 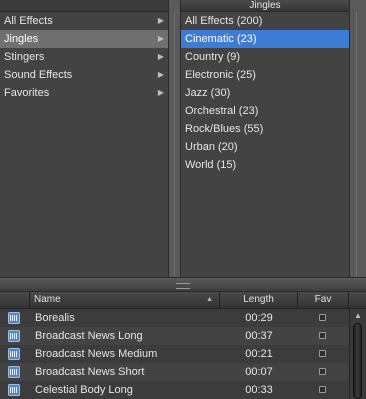 What do you see at coordinates (96, 354) in the screenshot?
I see `row-name: Broadcast News Medium` at bounding box center [96, 354].